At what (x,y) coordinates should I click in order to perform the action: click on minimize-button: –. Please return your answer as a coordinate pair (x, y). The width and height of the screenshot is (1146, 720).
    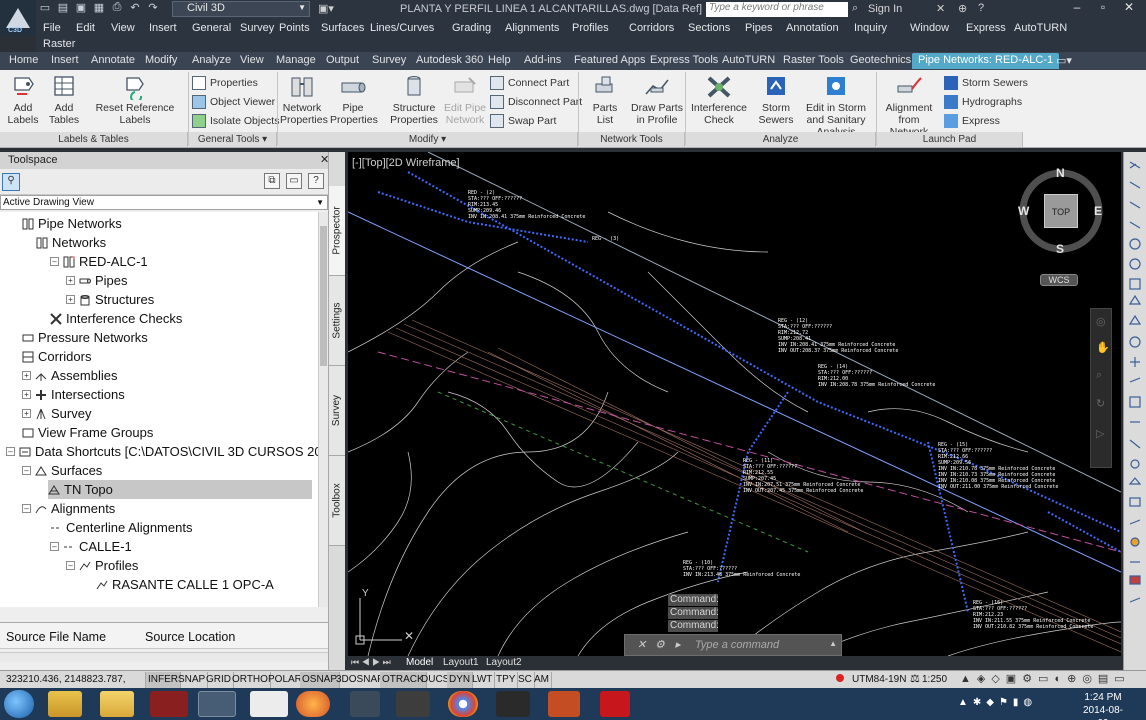
    Looking at the image, I should click on (1077, 9).